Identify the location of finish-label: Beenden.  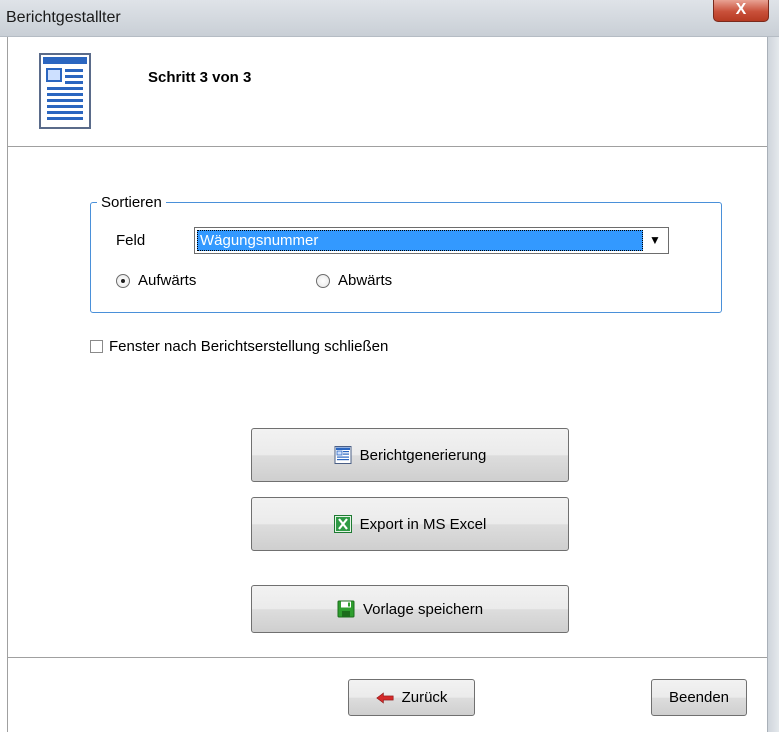
(699, 697).